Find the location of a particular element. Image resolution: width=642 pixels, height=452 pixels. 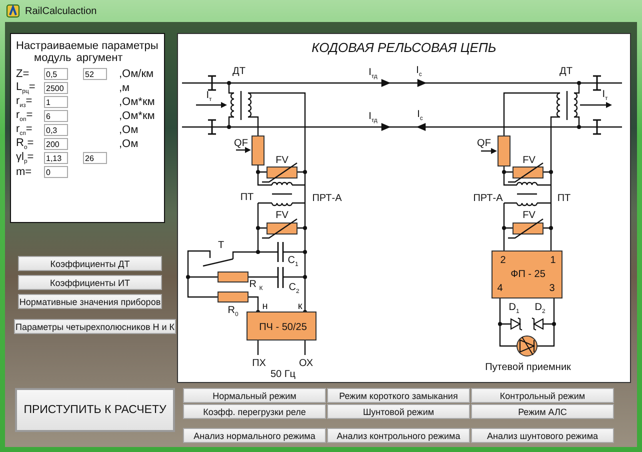

argument-field: 52 is located at coordinates (95, 74).